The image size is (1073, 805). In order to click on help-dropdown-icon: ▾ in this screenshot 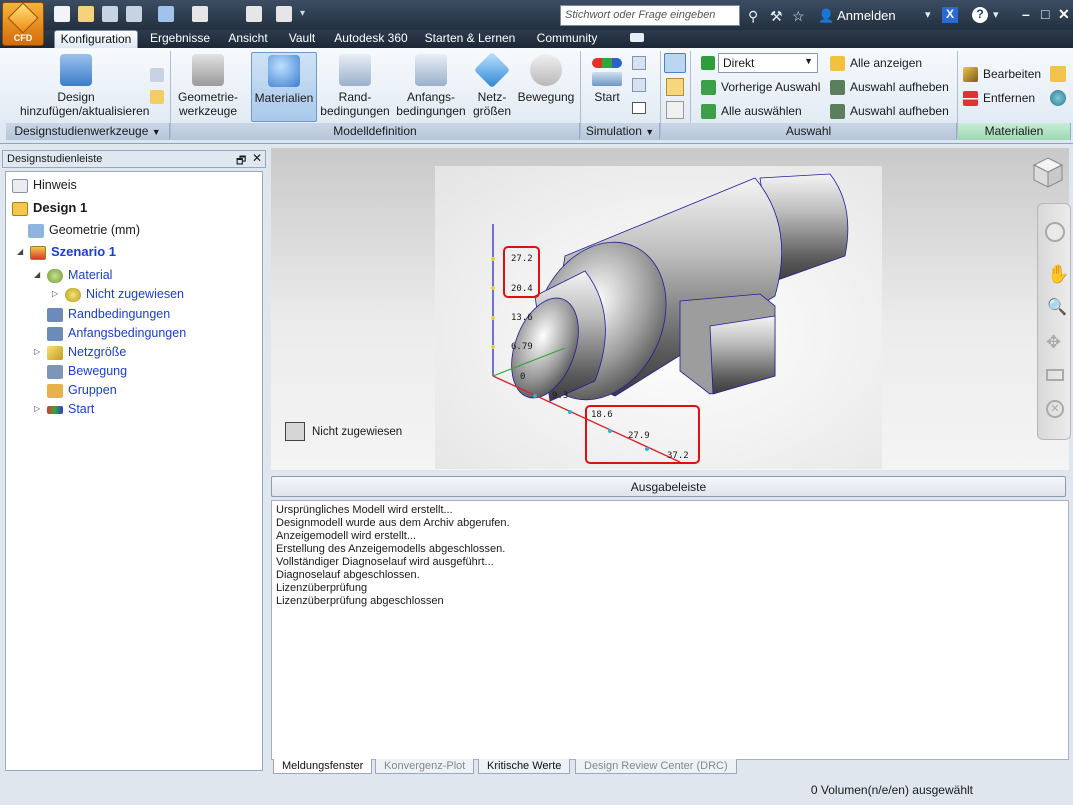, I will do `click(996, 14)`.